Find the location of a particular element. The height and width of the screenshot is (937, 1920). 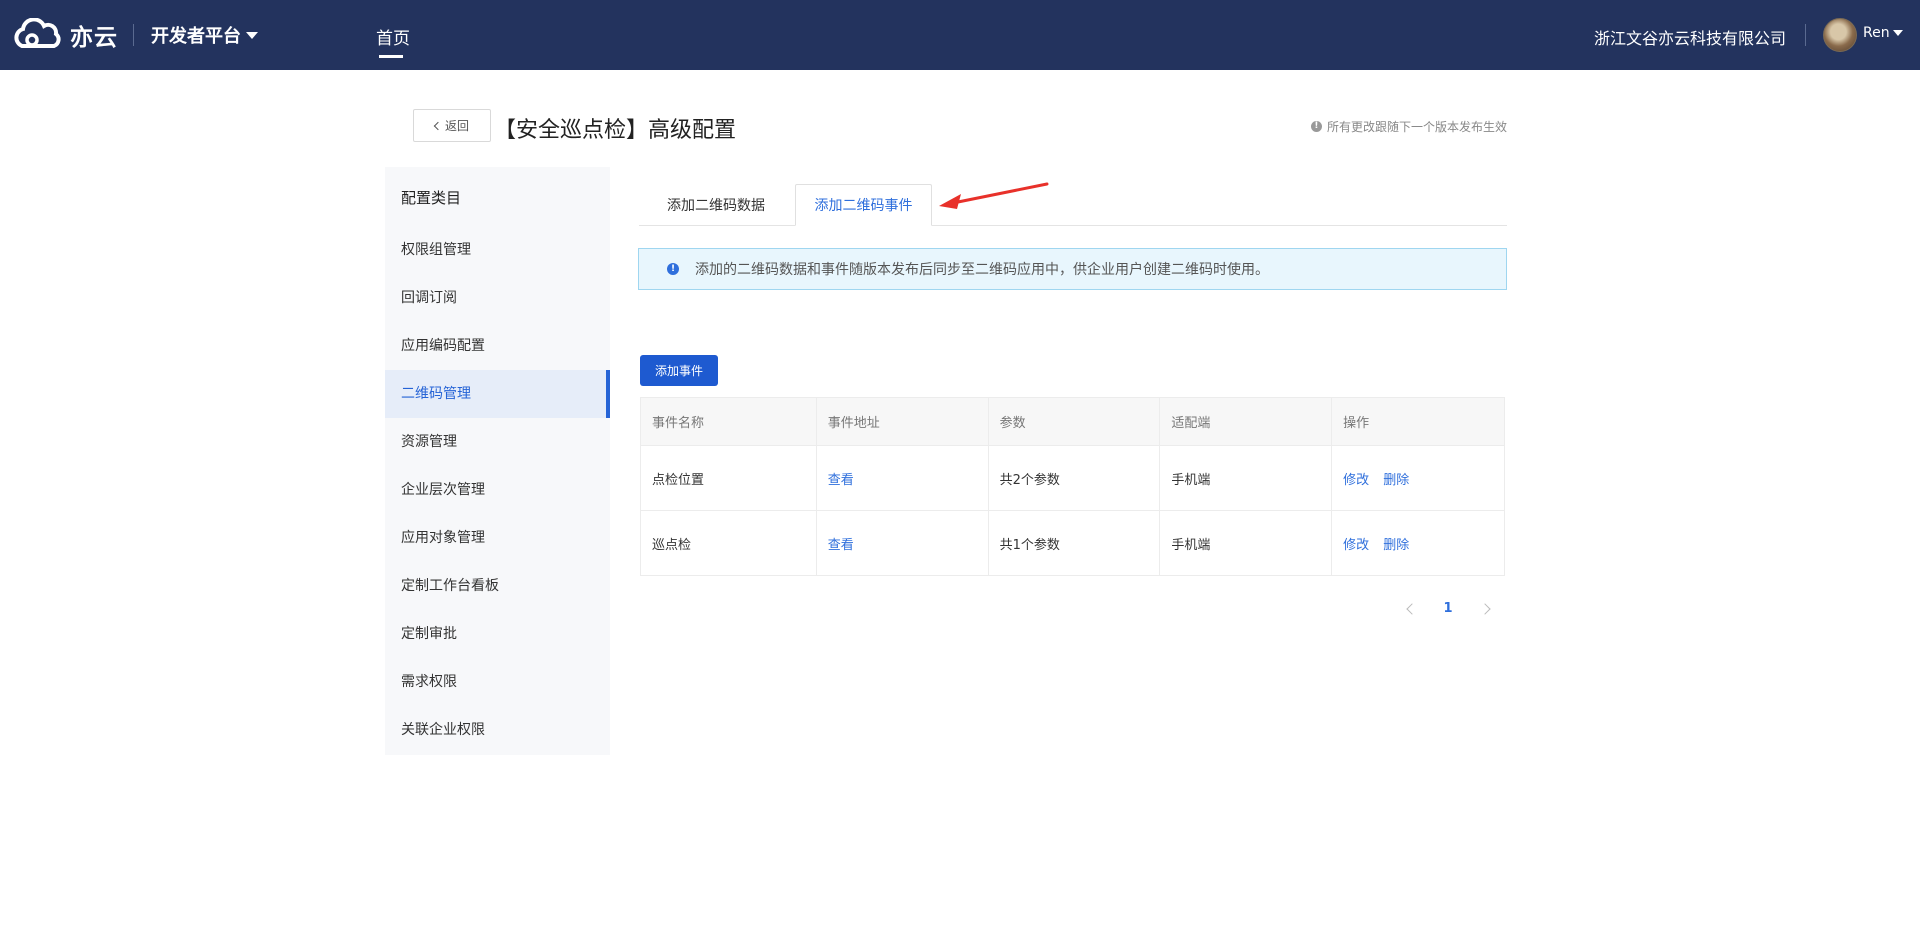

platform-label: 开发者平台 is located at coordinates (196, 36).